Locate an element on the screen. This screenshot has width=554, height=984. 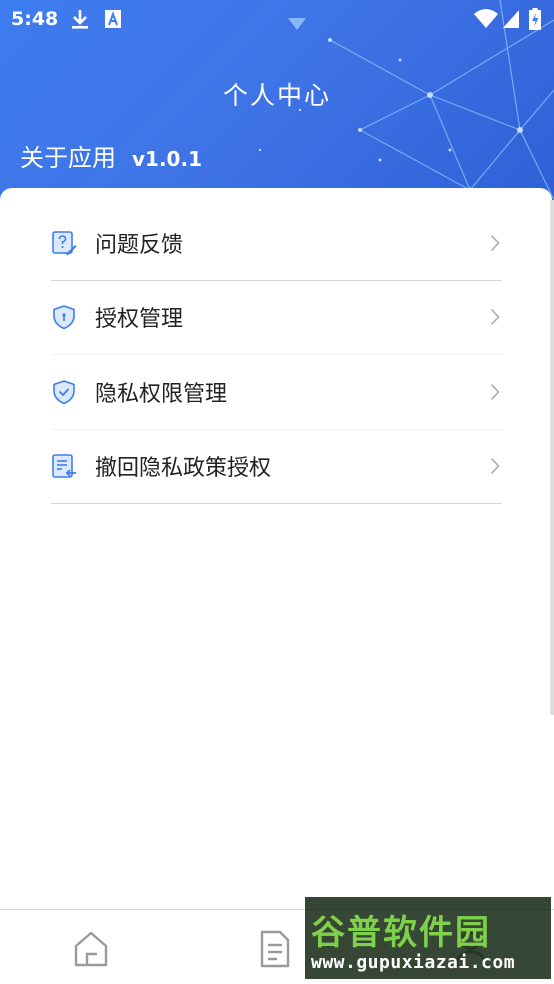
a-notification-icon is located at coordinates (113, 19).